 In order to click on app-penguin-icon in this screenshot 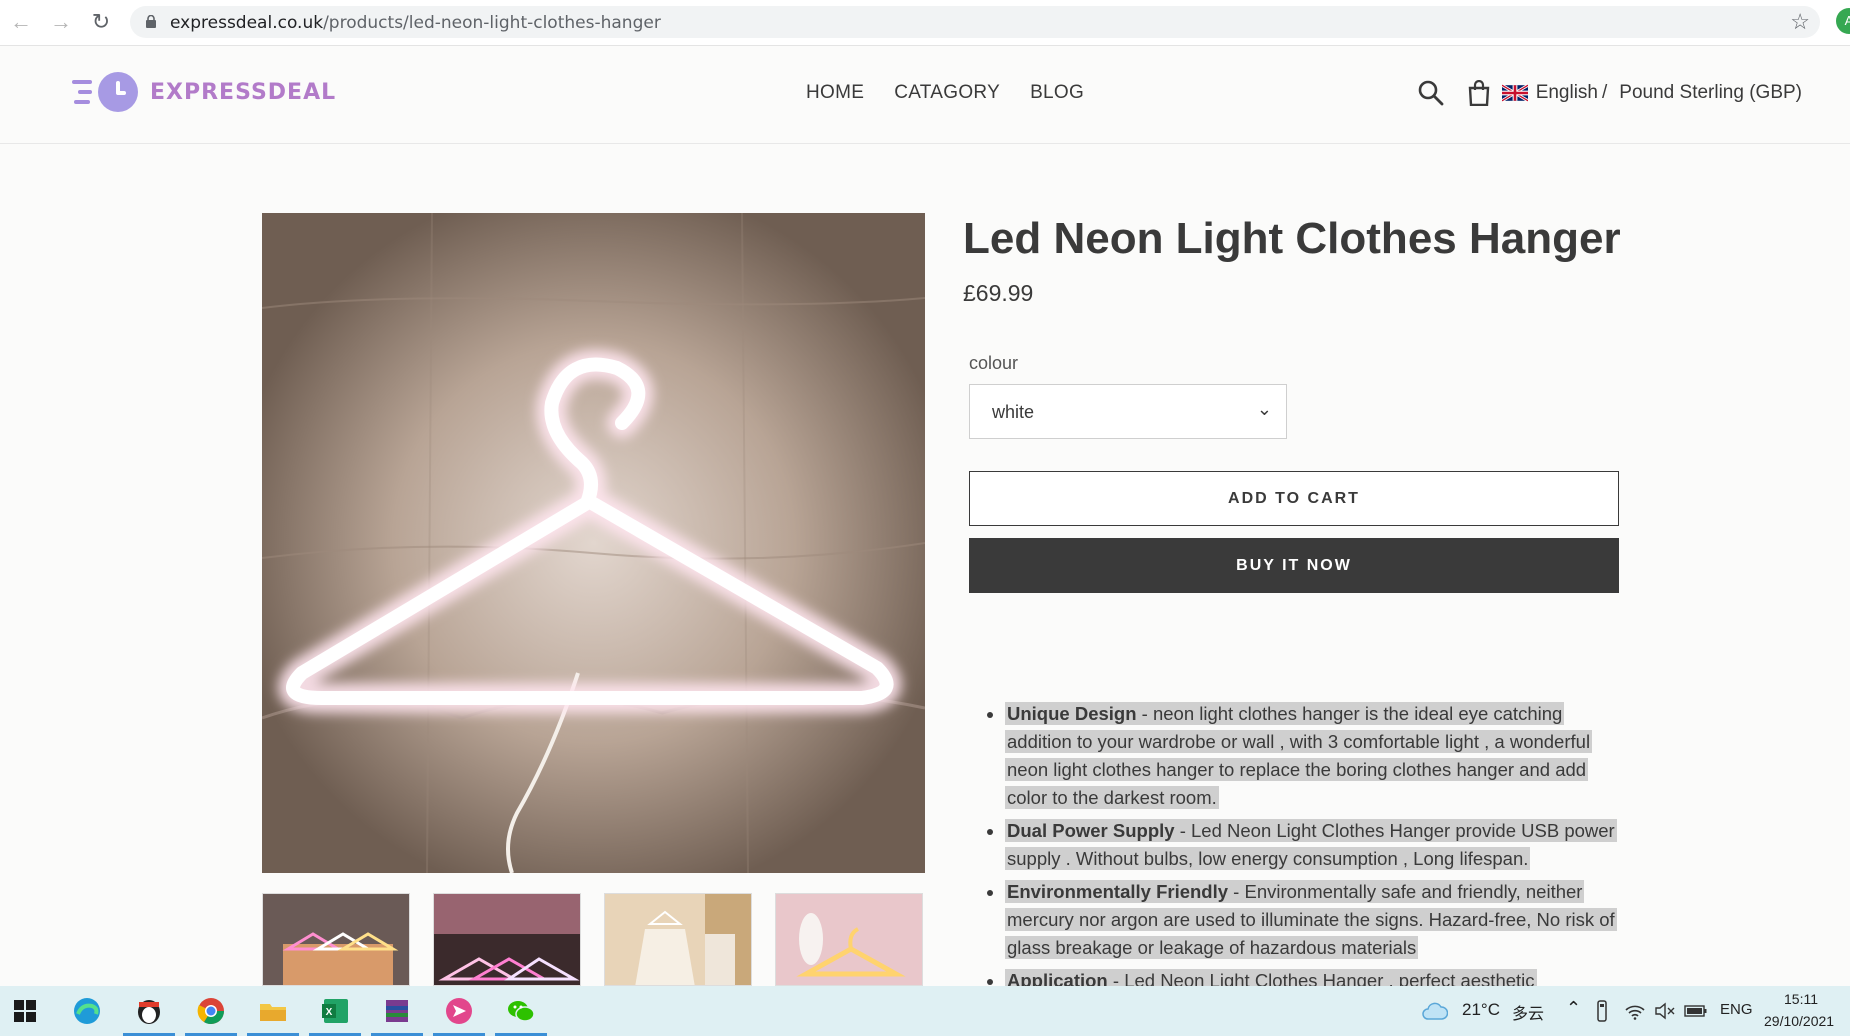, I will do `click(149, 1011)`.